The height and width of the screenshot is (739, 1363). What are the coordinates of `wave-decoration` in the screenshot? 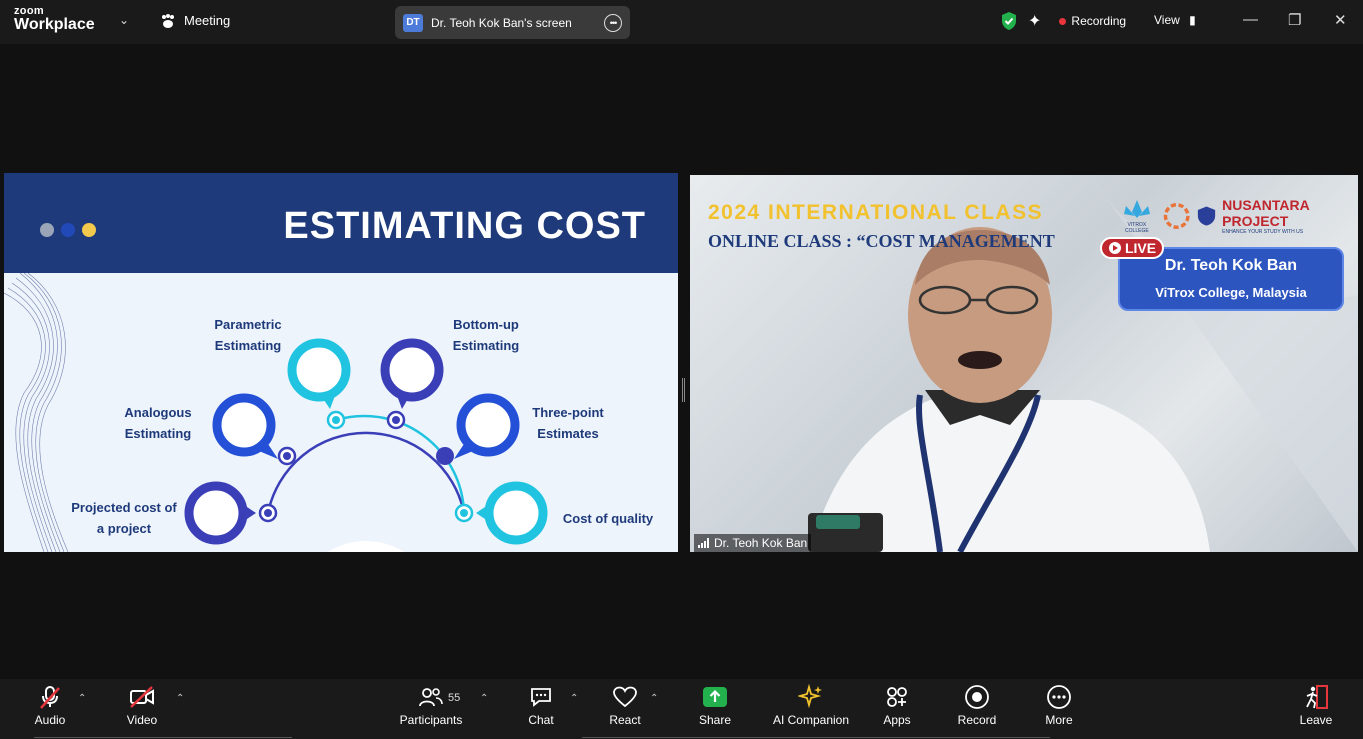 It's located at (36, 412).